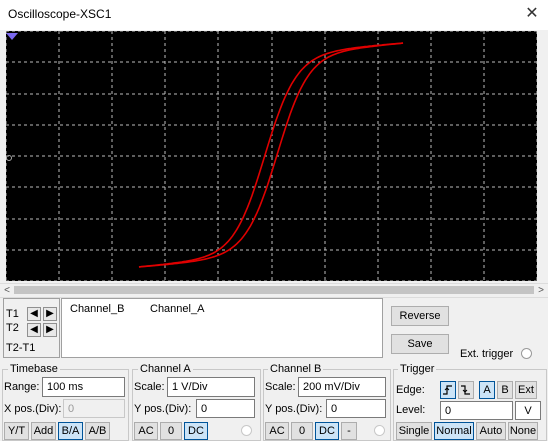 The width and height of the screenshot is (548, 441). Describe the element at coordinates (33, 409) in the screenshot. I see `x-pos-label: X pos.(Div):` at that location.